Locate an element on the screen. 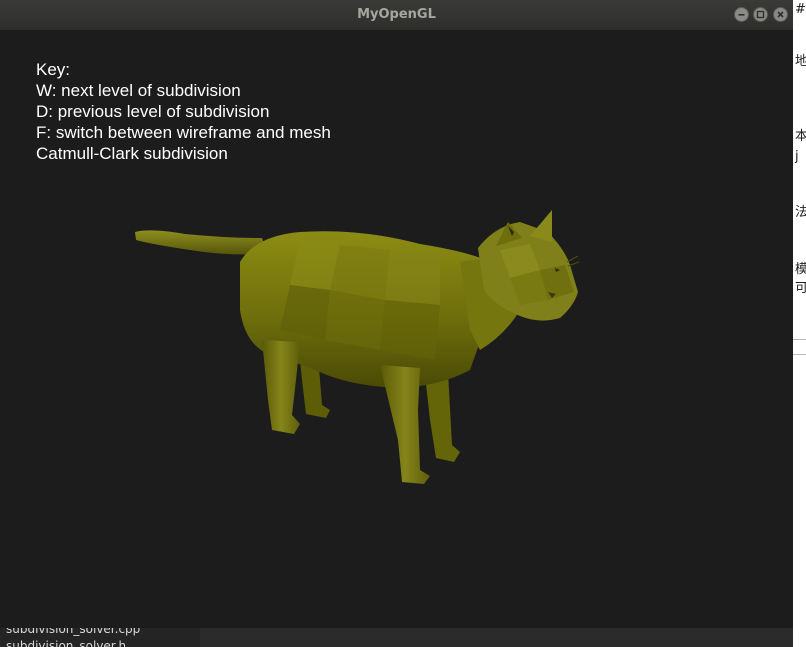  maximize-button is located at coordinates (760, 14).